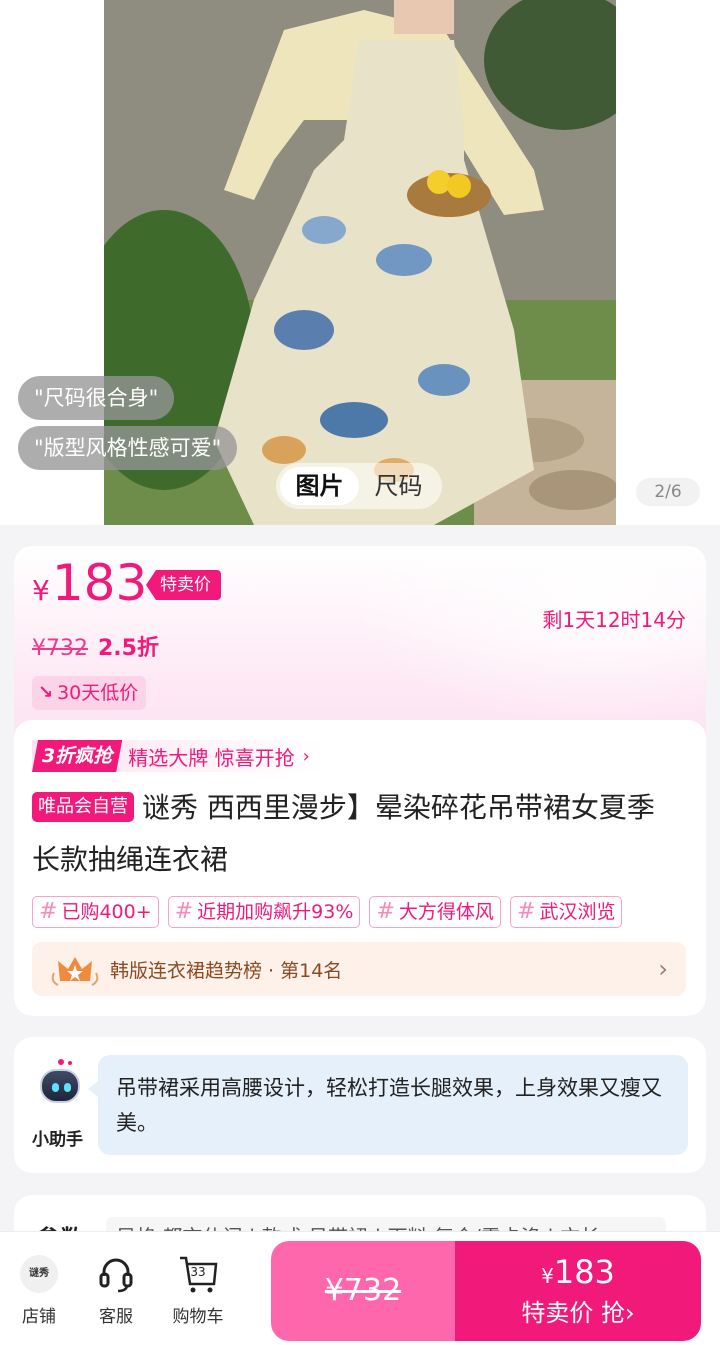  Describe the element at coordinates (75, 969) in the screenshot. I see `crown-icon` at that location.